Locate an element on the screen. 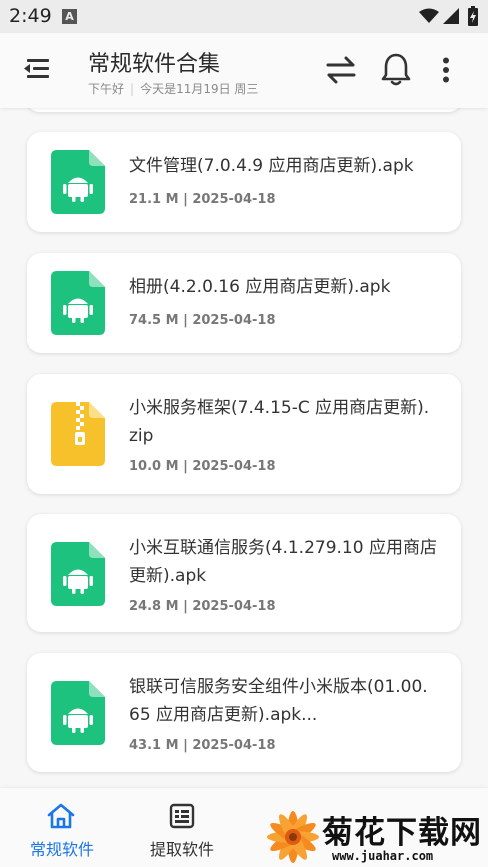 Image resolution: width=488 pixels, height=867 pixels. file-meta: 43.1 M | 2025-04-18 is located at coordinates (202, 745).